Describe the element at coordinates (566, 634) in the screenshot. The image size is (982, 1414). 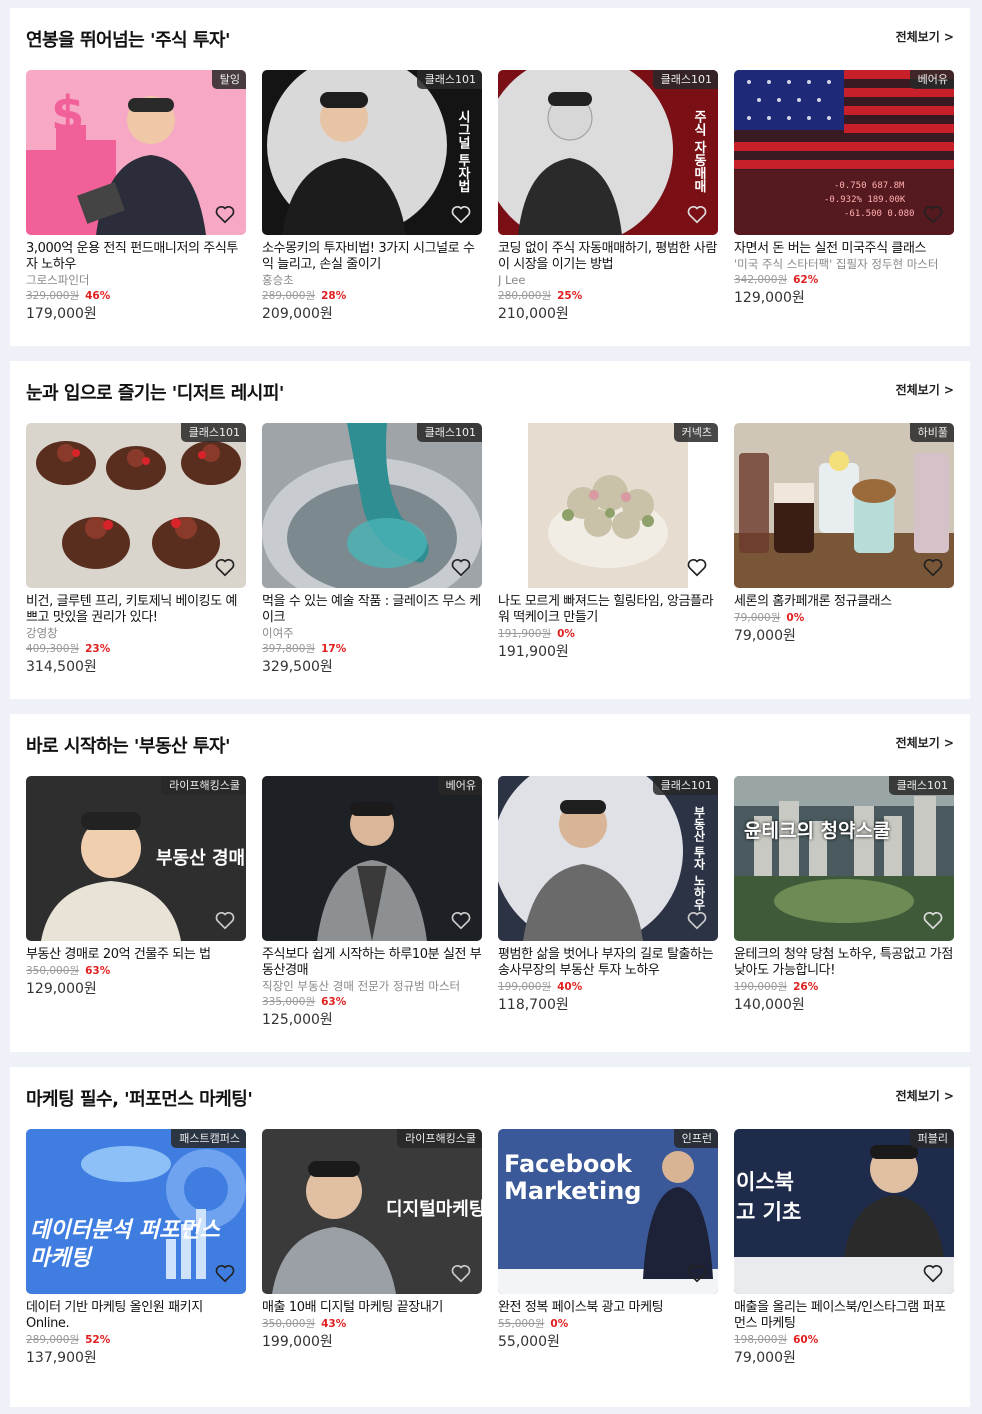
I see `discount-rate: 0%` at that location.